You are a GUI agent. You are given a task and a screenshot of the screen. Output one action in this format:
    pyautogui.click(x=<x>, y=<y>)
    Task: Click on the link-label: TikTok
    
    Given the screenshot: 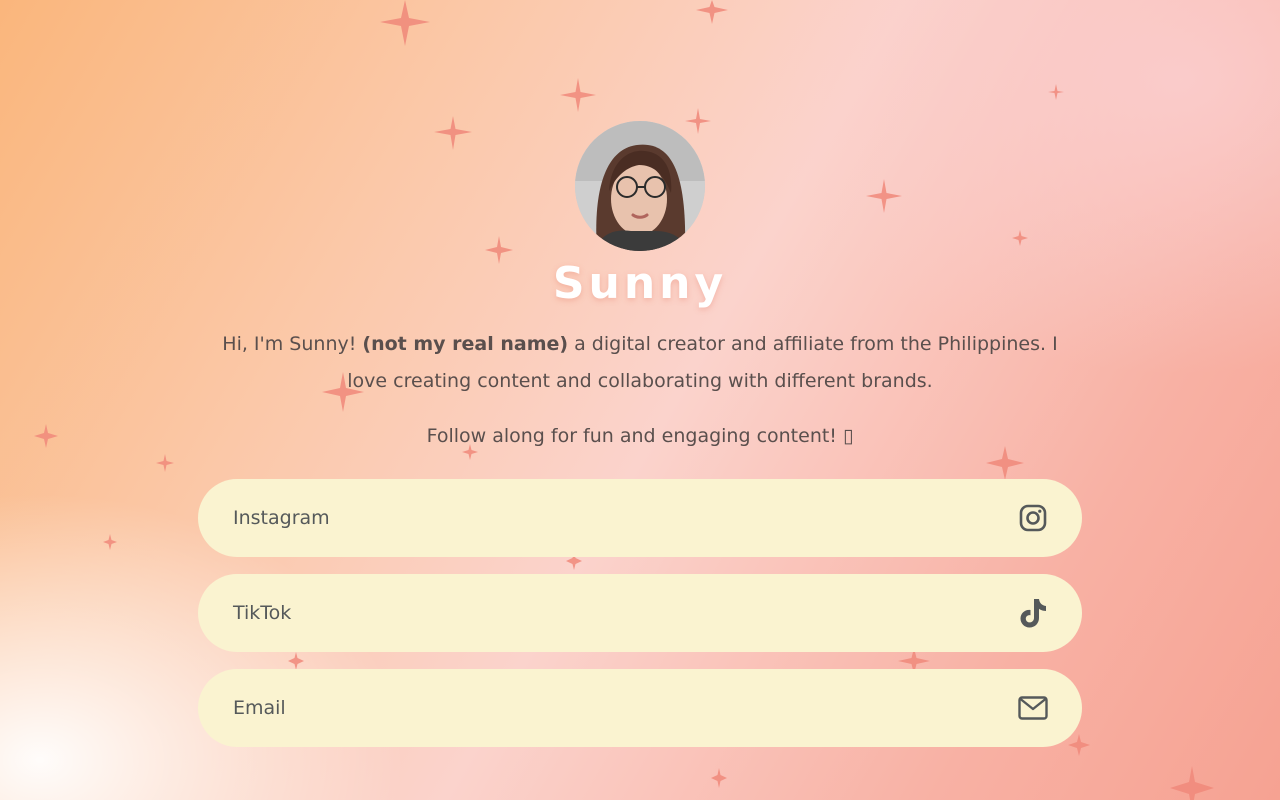 What is the action you would take?
    pyautogui.click(x=262, y=613)
    